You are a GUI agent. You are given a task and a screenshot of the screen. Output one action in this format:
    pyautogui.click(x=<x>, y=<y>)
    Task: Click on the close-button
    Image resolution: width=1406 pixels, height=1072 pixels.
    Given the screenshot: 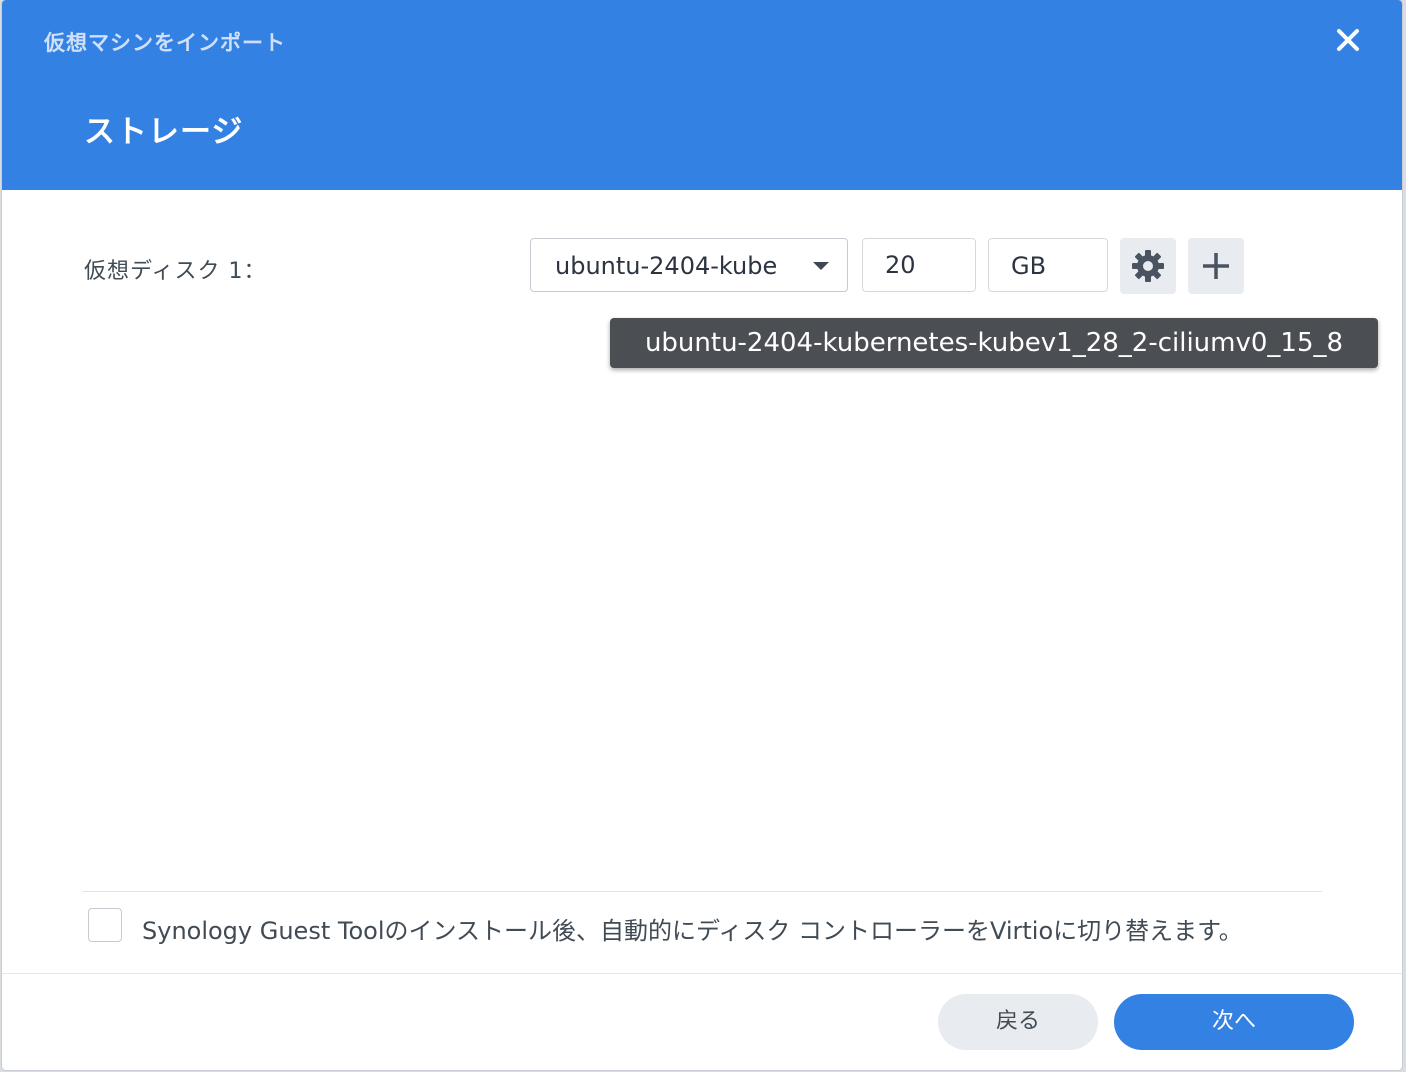 What is the action you would take?
    pyautogui.click(x=1348, y=40)
    